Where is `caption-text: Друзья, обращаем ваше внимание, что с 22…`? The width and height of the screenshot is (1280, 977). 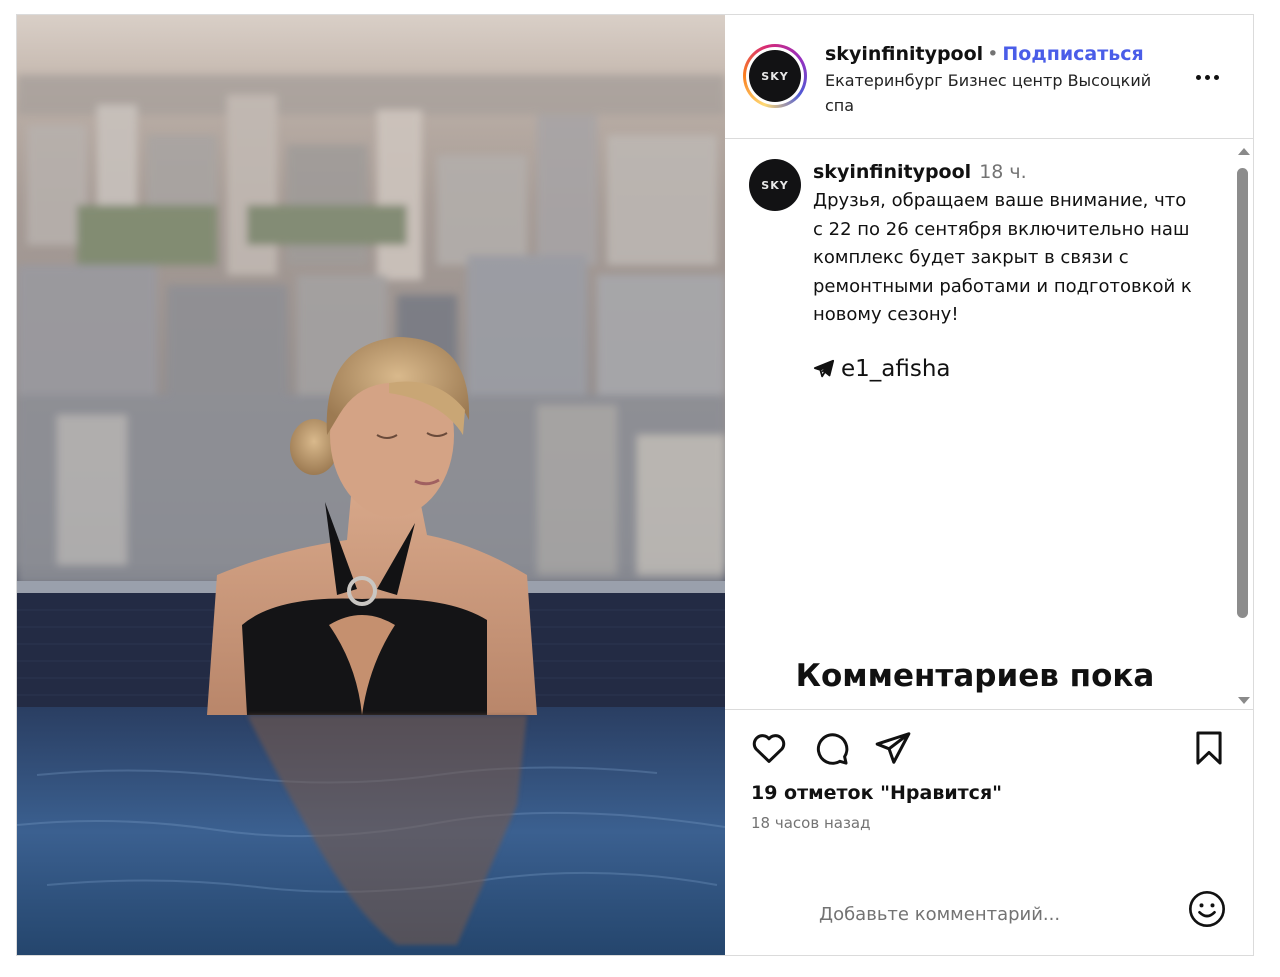 caption-text: Друзья, обращаем ваше внимание, что с 22… is located at coordinates (1002, 257).